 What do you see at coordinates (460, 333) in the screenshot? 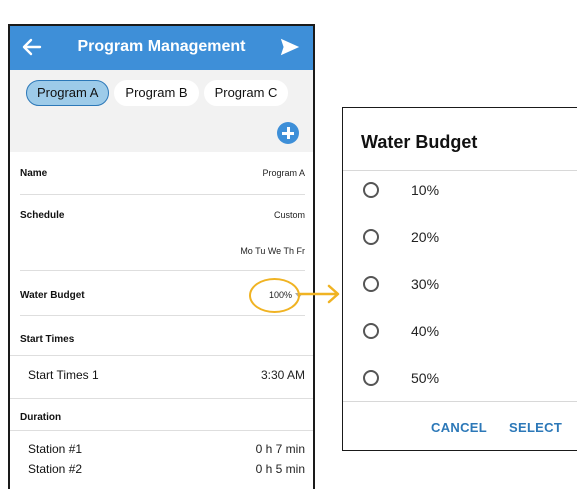
I see `option-40: 40%` at bounding box center [460, 333].